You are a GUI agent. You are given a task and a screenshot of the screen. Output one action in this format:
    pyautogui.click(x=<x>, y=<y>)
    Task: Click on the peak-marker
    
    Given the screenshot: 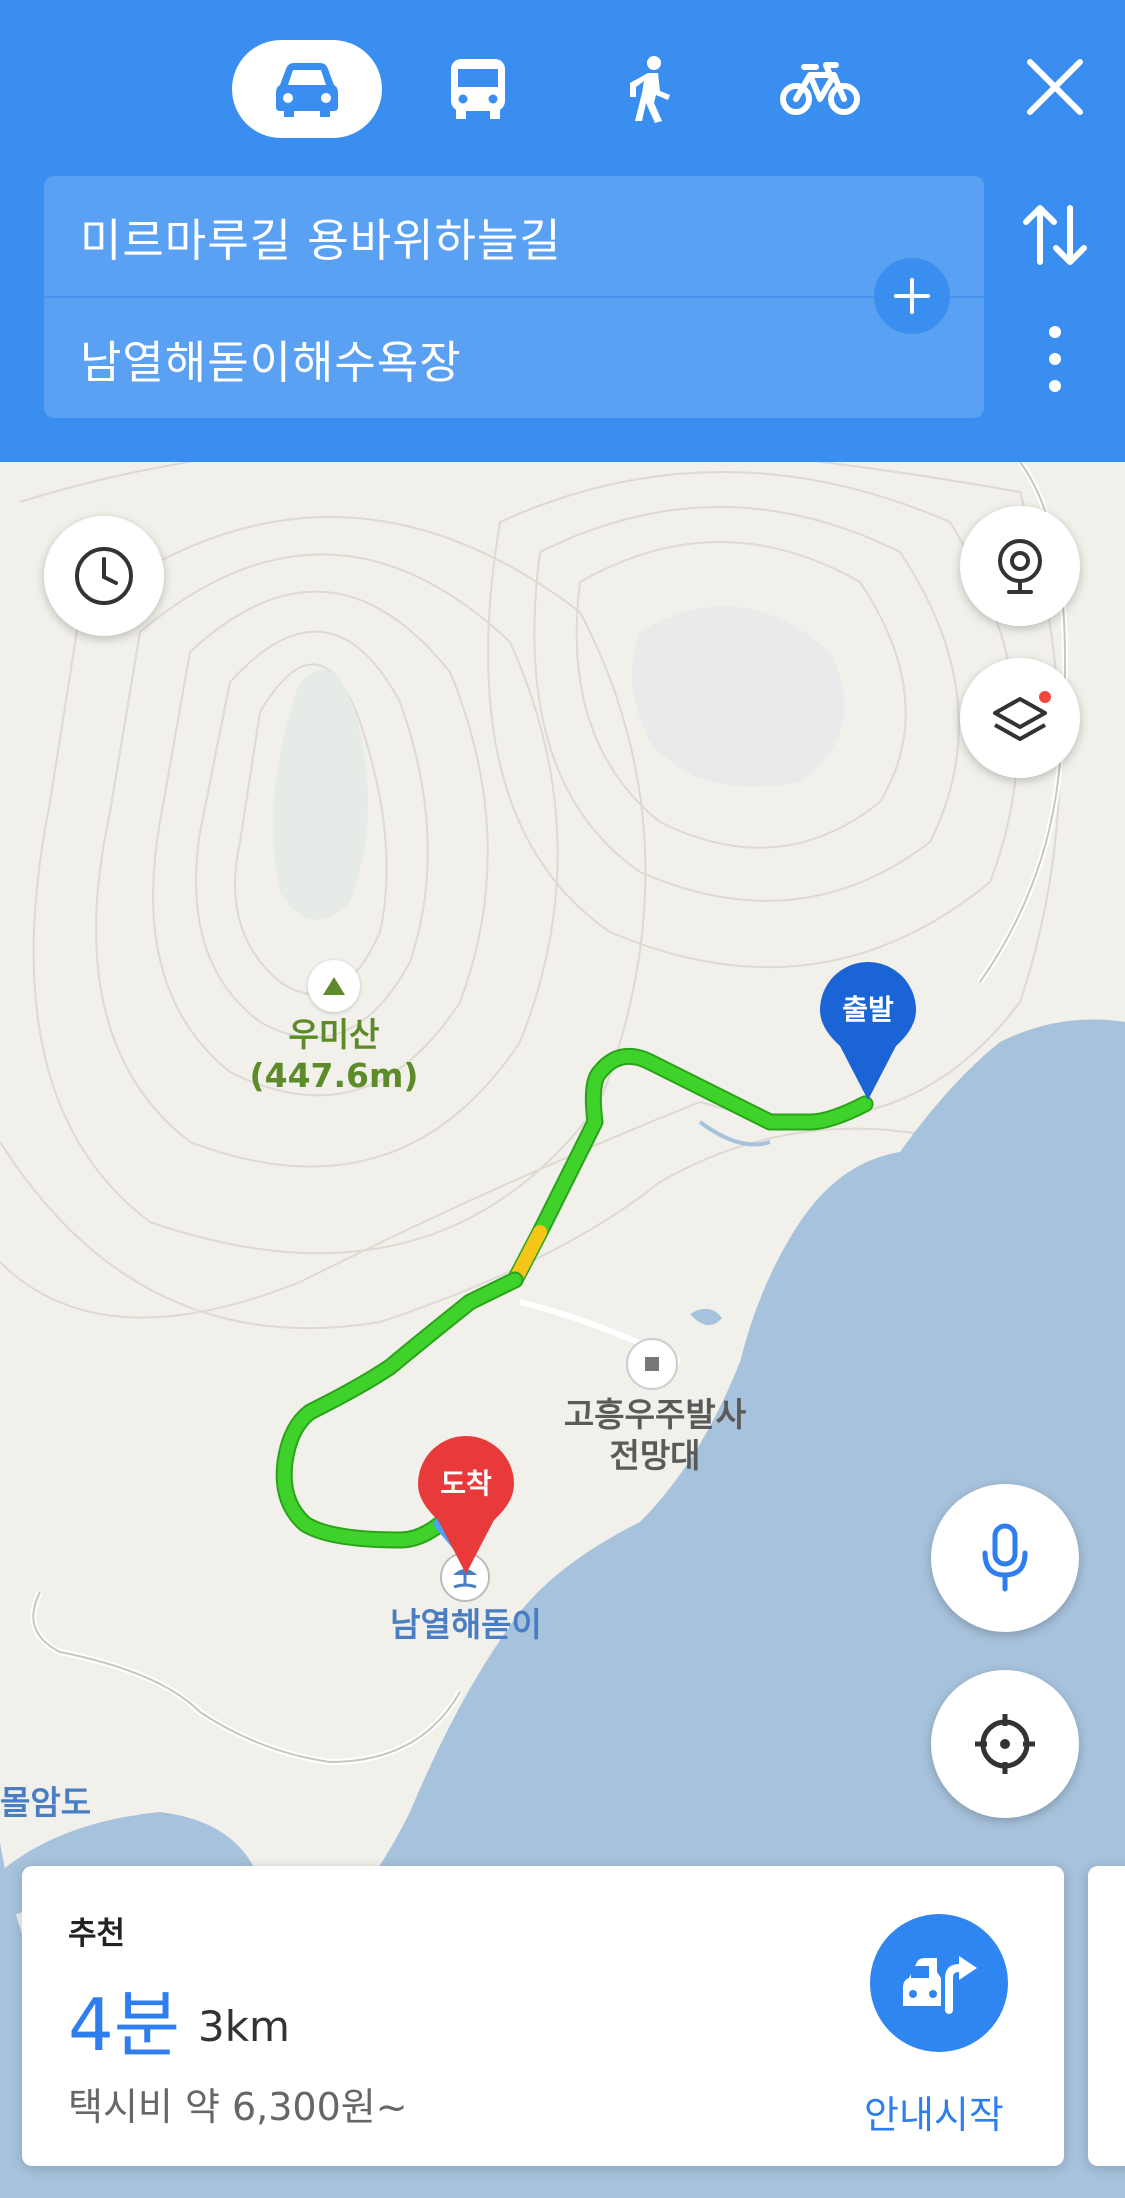 What is the action you would take?
    pyautogui.click(x=334, y=986)
    